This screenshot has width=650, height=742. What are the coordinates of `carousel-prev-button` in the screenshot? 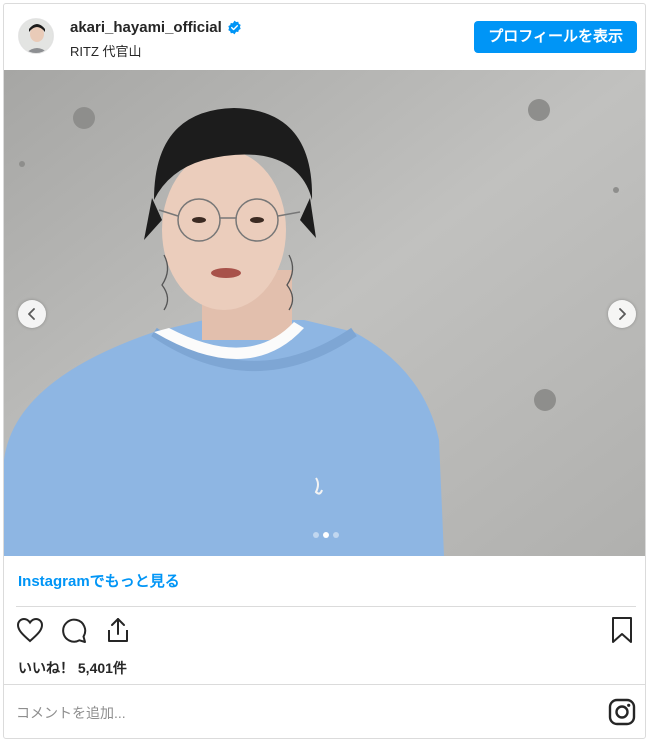 It's located at (32, 314).